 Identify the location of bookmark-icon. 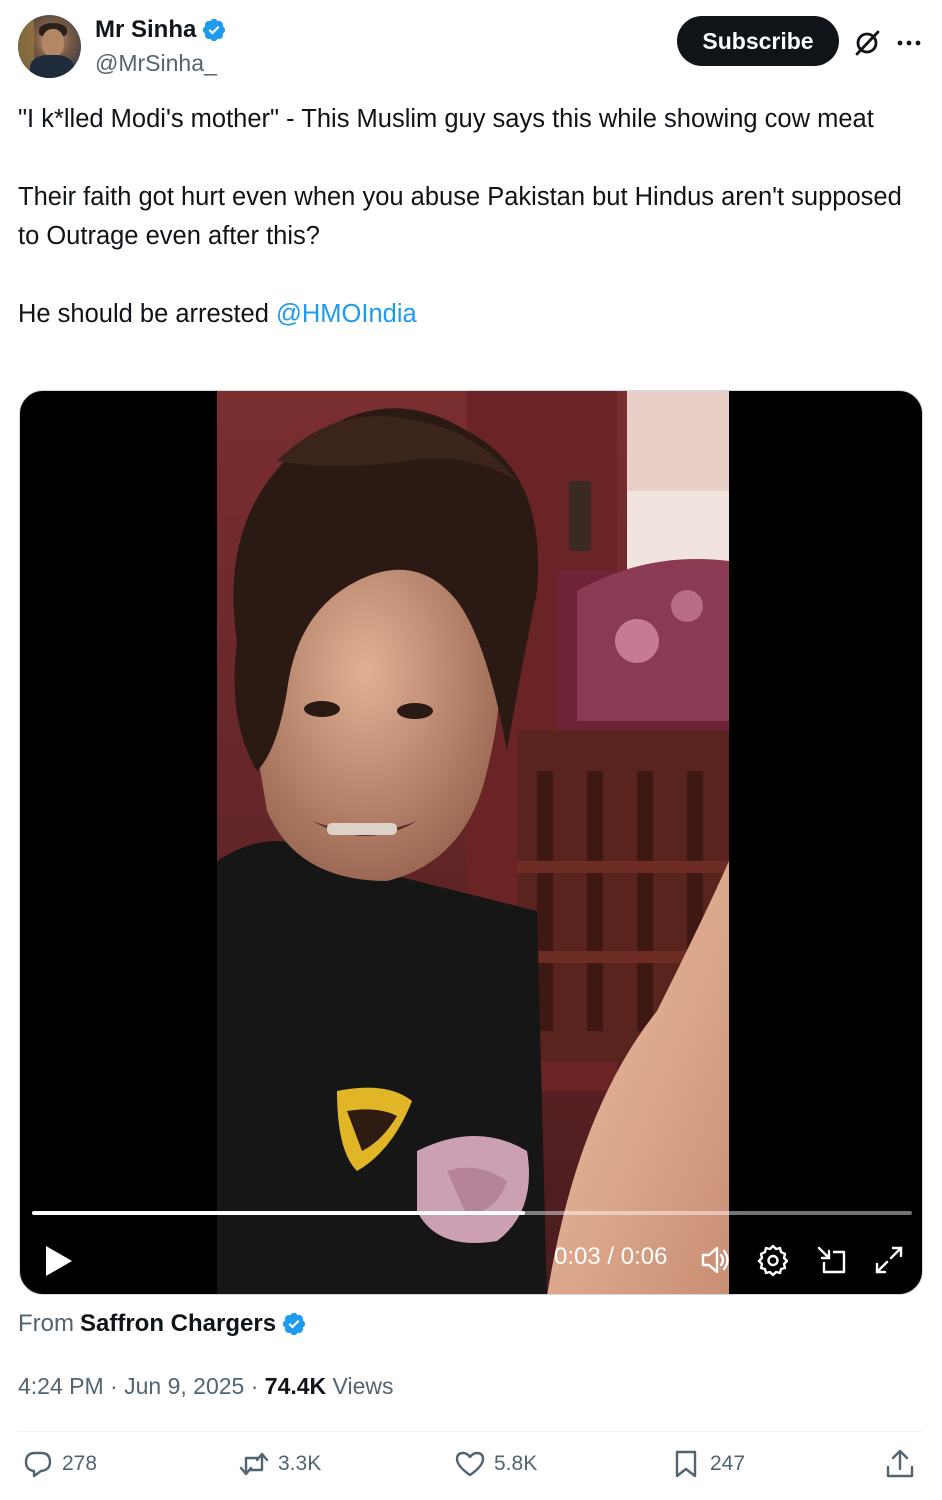
(686, 1464).